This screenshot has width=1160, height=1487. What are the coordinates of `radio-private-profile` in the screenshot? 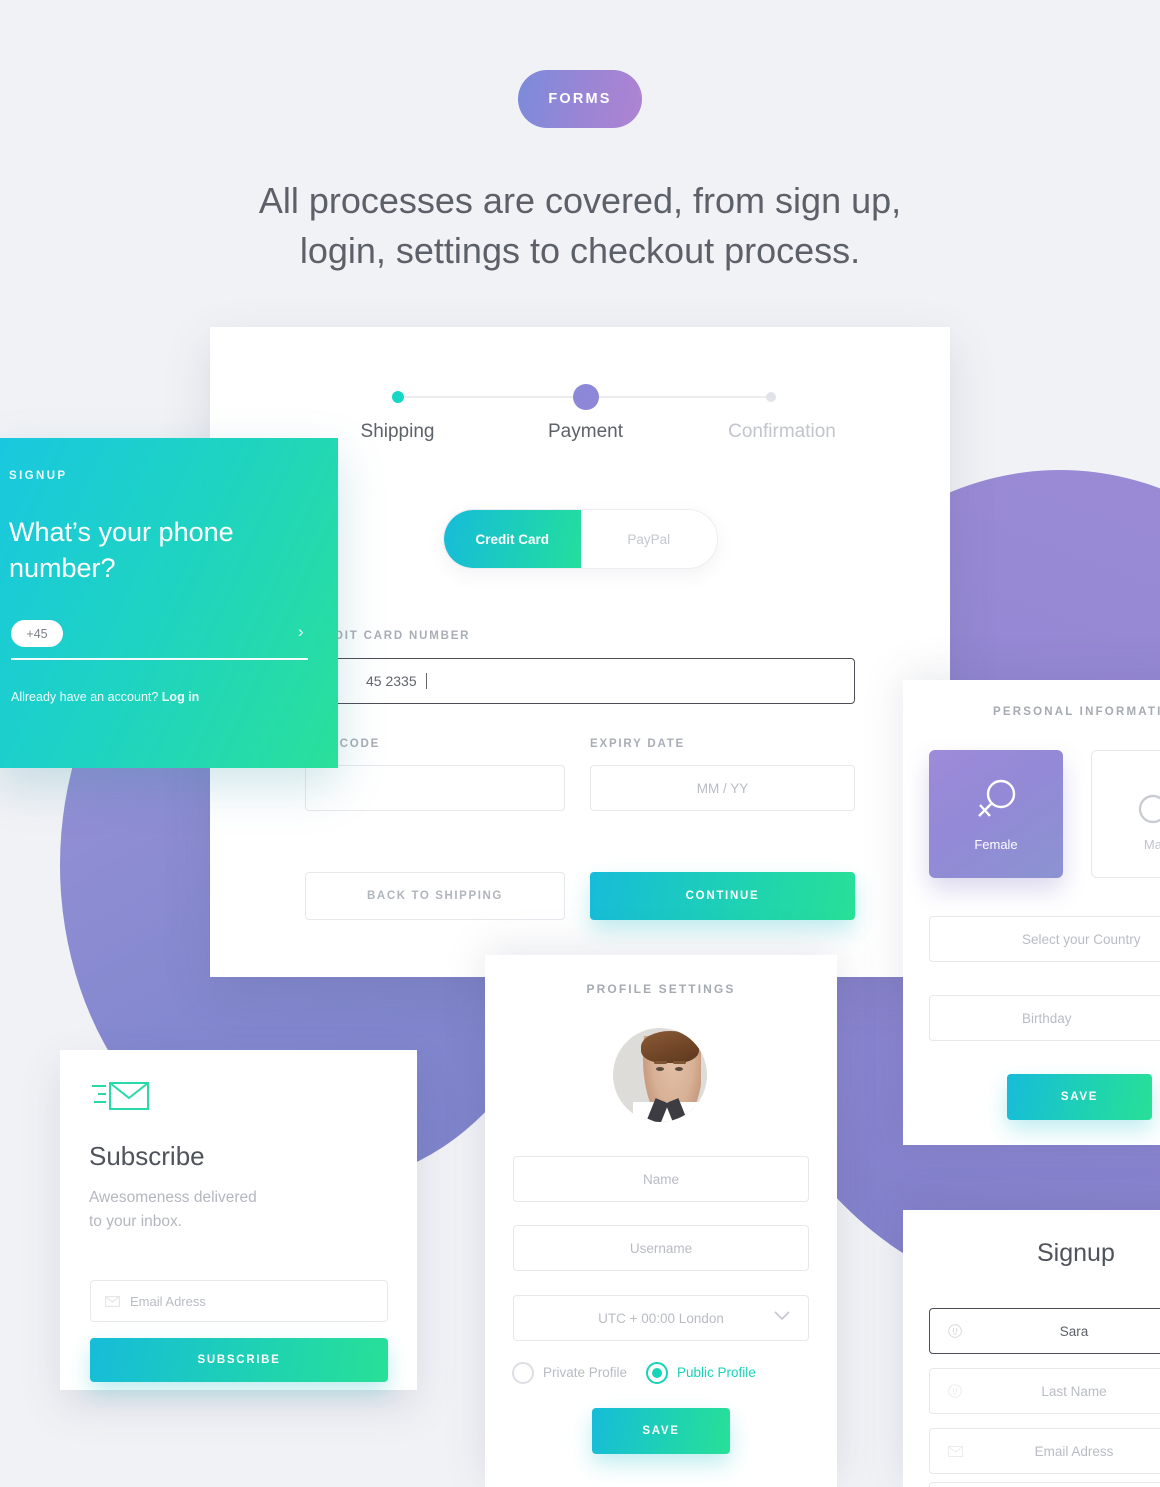 It's located at (523, 1373).